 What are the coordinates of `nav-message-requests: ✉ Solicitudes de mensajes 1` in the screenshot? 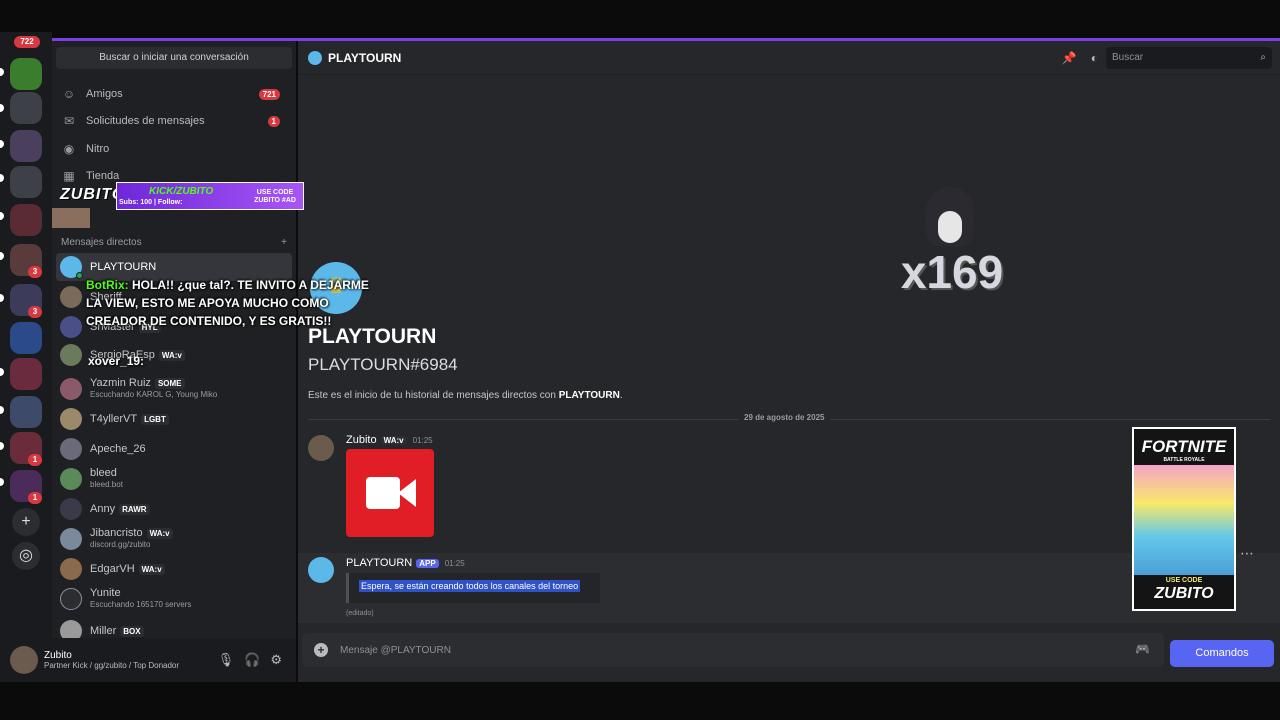 It's located at (174, 121).